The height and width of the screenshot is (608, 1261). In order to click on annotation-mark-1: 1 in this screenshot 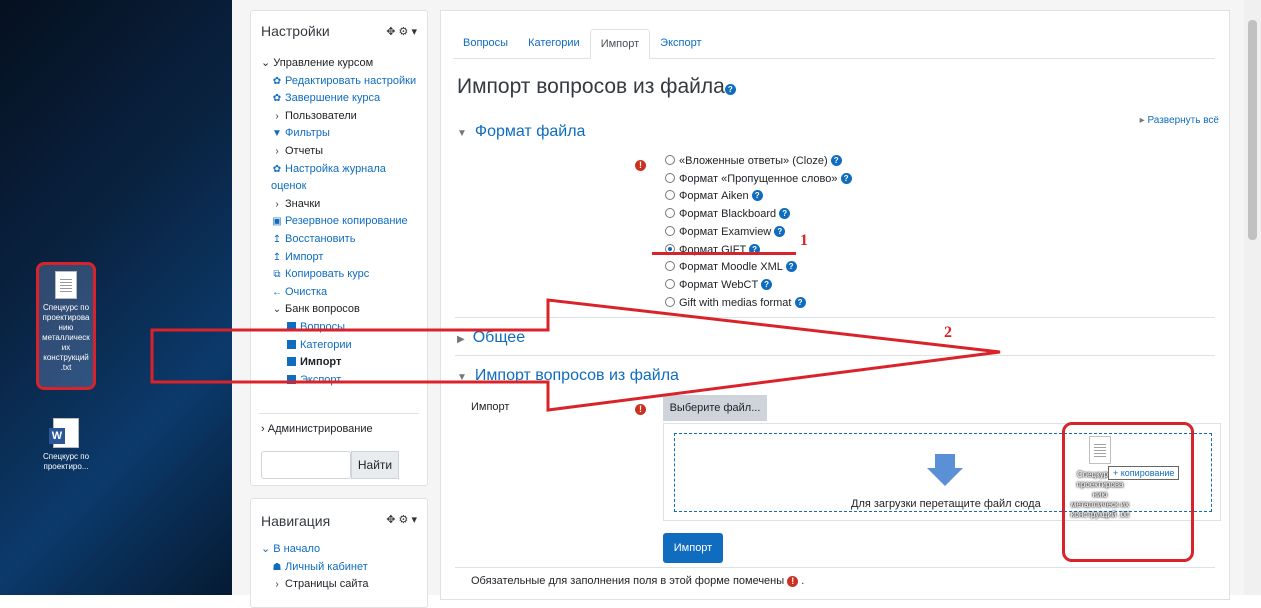, I will do `click(804, 240)`.